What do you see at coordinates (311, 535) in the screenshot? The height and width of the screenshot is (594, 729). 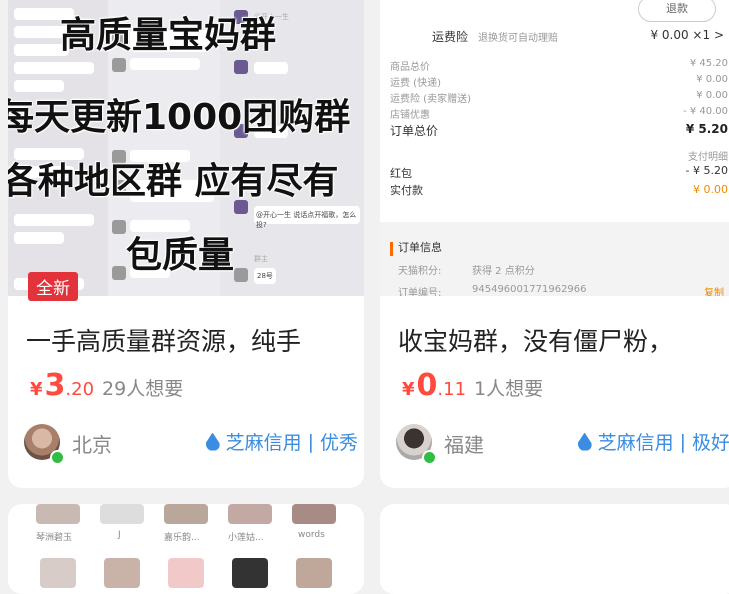 I see `member-name: words` at bounding box center [311, 535].